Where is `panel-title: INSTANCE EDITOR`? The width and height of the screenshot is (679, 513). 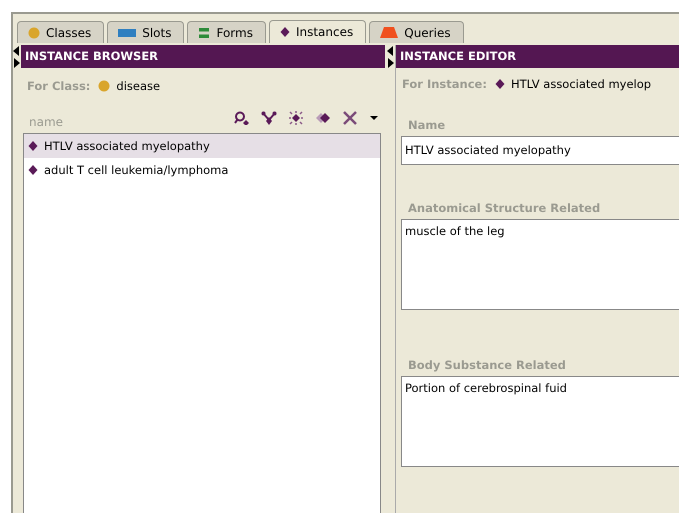 panel-title: INSTANCE EDITOR is located at coordinates (537, 56).